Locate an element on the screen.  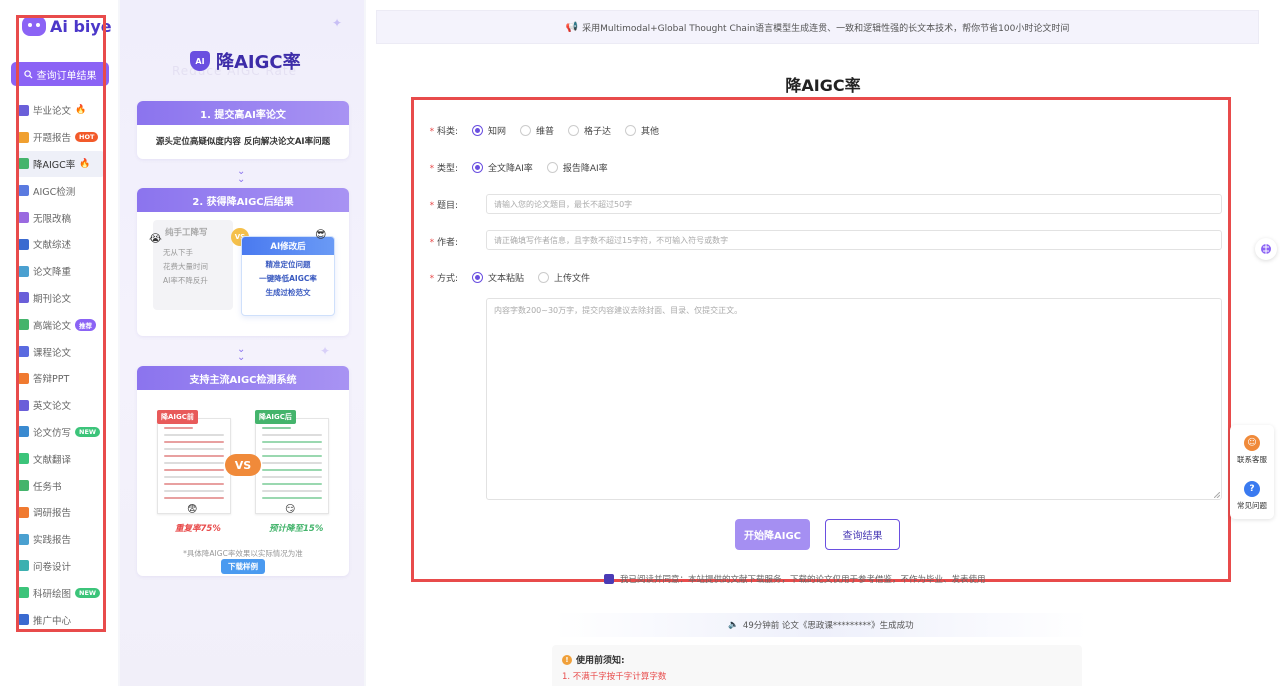
query-result-button: 查询结果 is located at coordinates (862, 534).